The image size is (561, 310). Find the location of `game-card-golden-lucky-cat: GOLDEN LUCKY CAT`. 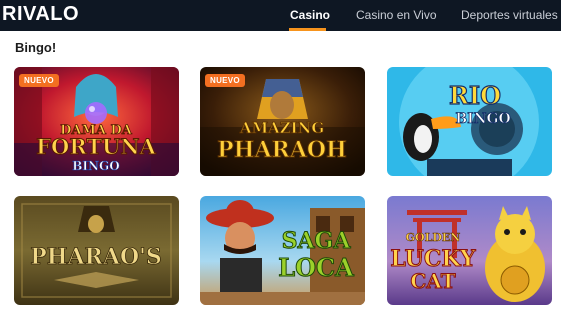

game-card-golden-lucky-cat: GOLDEN LUCKY CAT is located at coordinates (469, 250).